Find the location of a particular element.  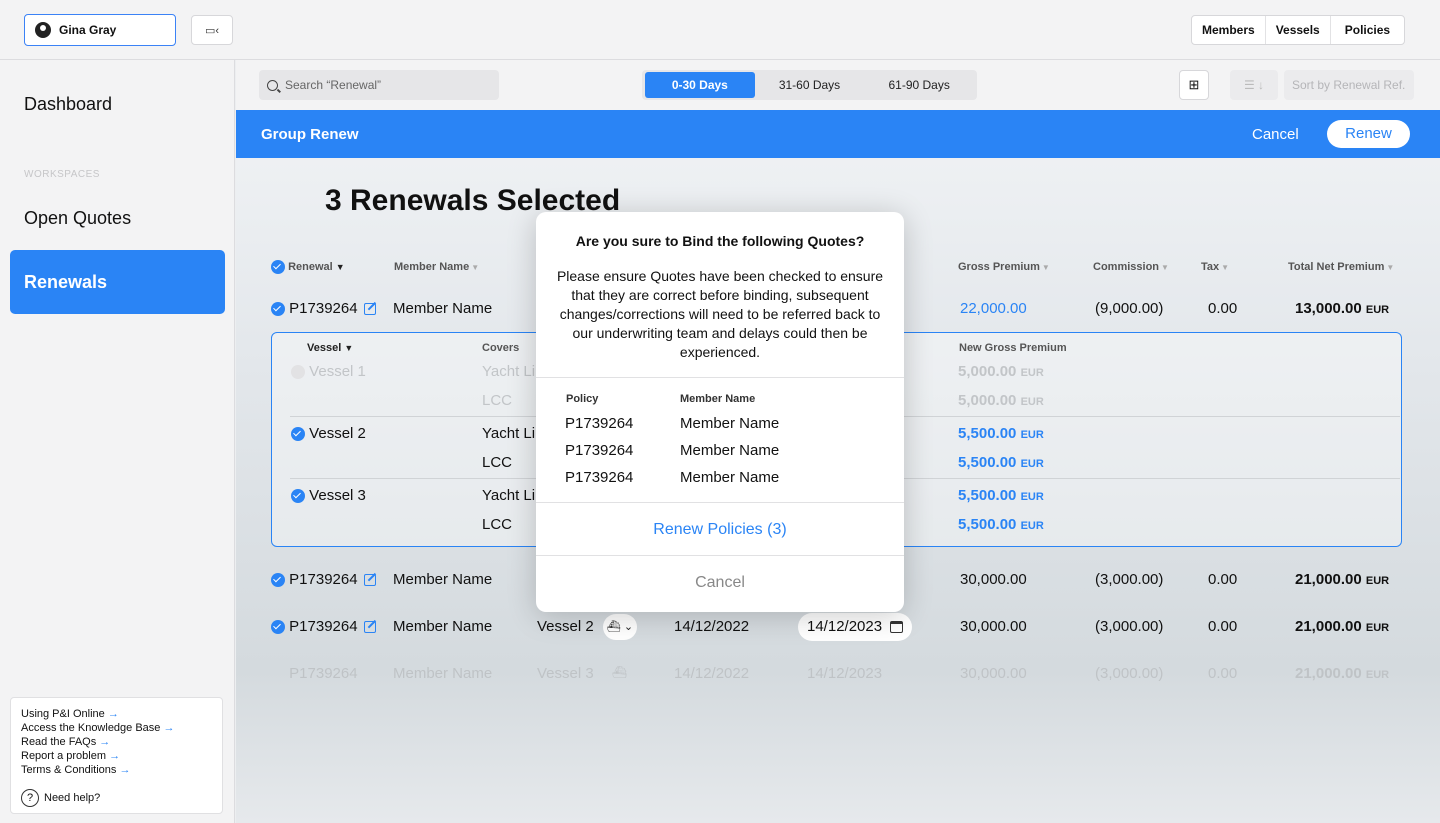

sidebar-item-renewals: Renewals is located at coordinates (117, 282).